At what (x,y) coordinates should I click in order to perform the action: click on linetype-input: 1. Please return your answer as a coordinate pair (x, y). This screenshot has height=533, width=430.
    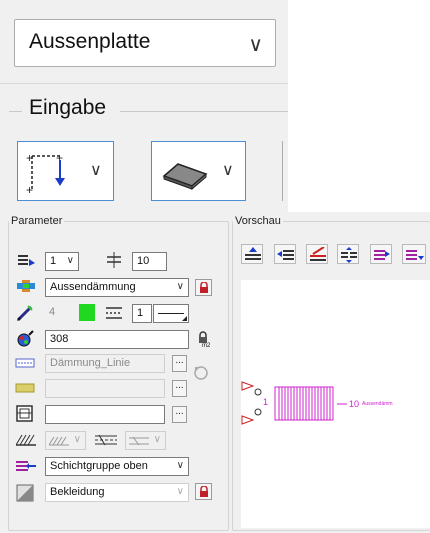
    Looking at the image, I should click on (142, 313).